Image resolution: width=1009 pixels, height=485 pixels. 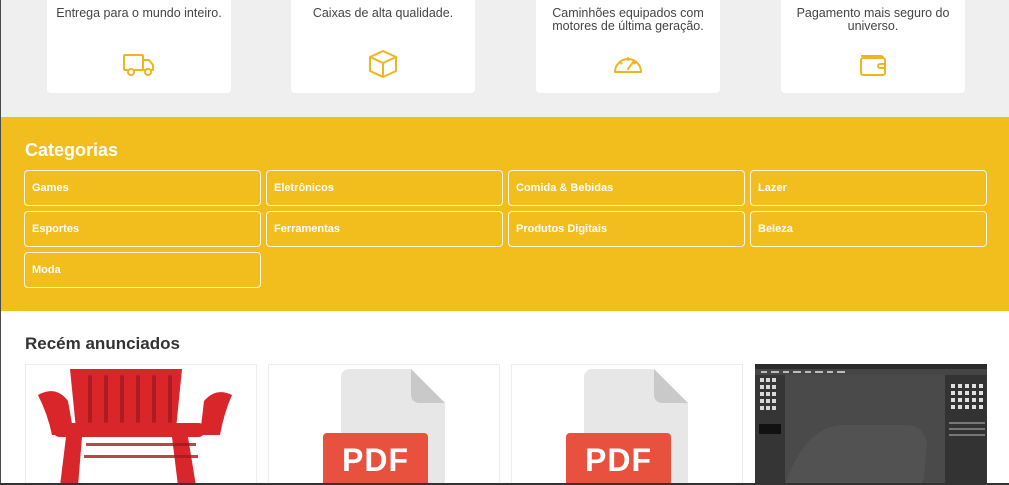 I want to click on window-border-left, so click(x=0, y=242).